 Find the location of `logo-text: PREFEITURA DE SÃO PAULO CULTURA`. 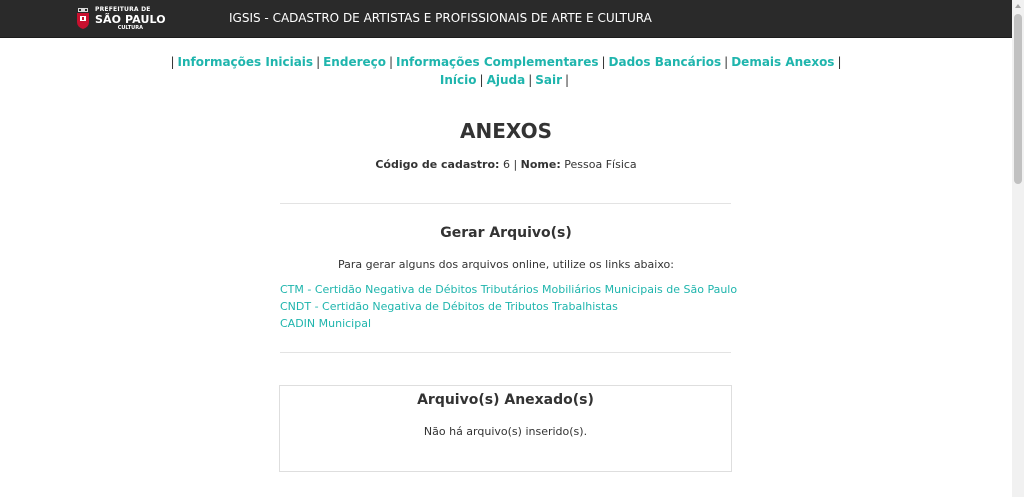

logo-text: PREFEITURA DE SÃO PAULO CULTURA is located at coordinates (130, 18).